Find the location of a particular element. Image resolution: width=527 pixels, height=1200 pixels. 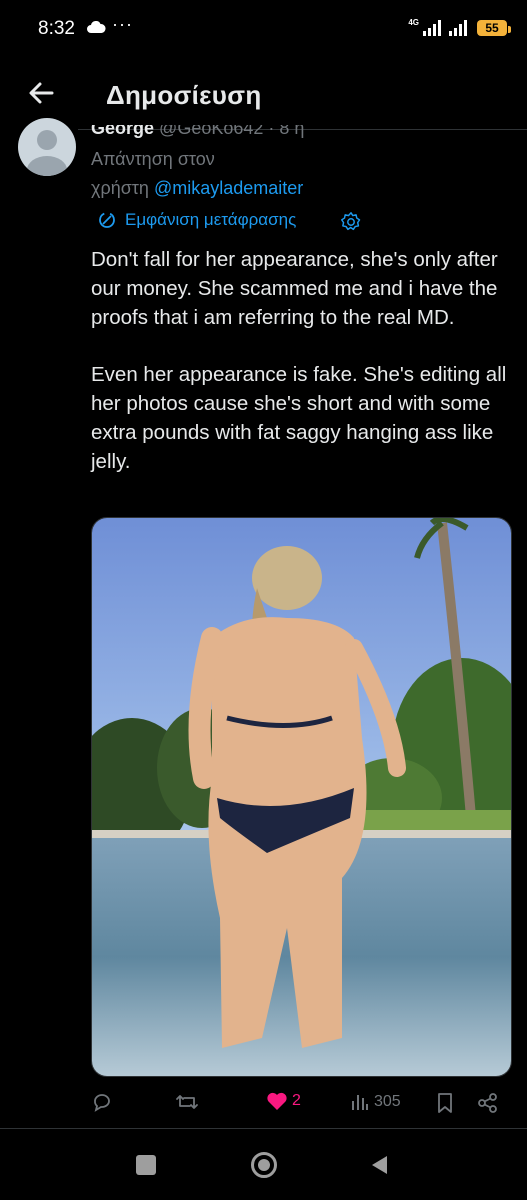

post-actions: 2 305 is located at coordinates (301, 1103).